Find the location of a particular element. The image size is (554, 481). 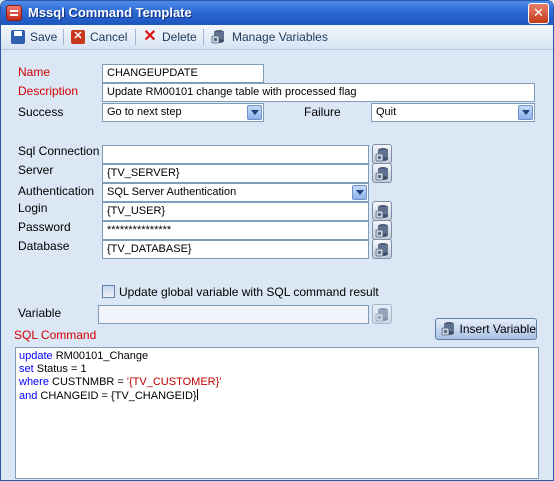

code-line: and CHANGEID = {TV_CHANGEID} is located at coordinates (277, 396).